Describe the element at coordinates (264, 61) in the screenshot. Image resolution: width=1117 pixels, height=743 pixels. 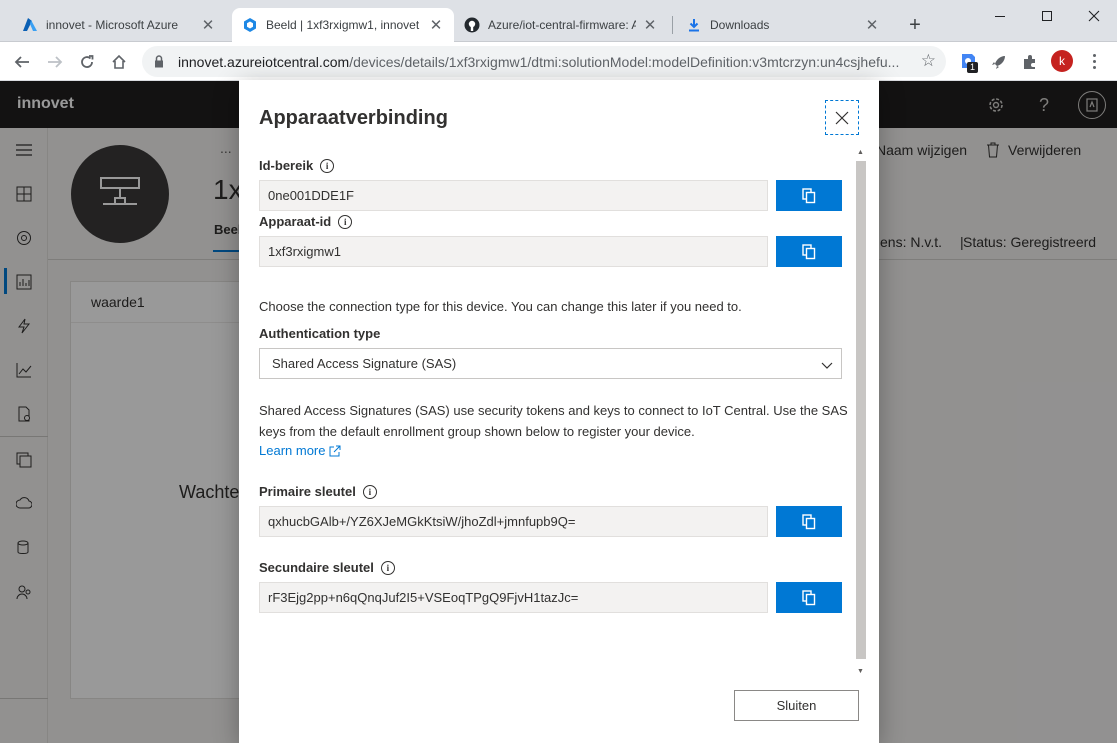
I see `url-host: innovet.azureiotcentral.com` at that location.